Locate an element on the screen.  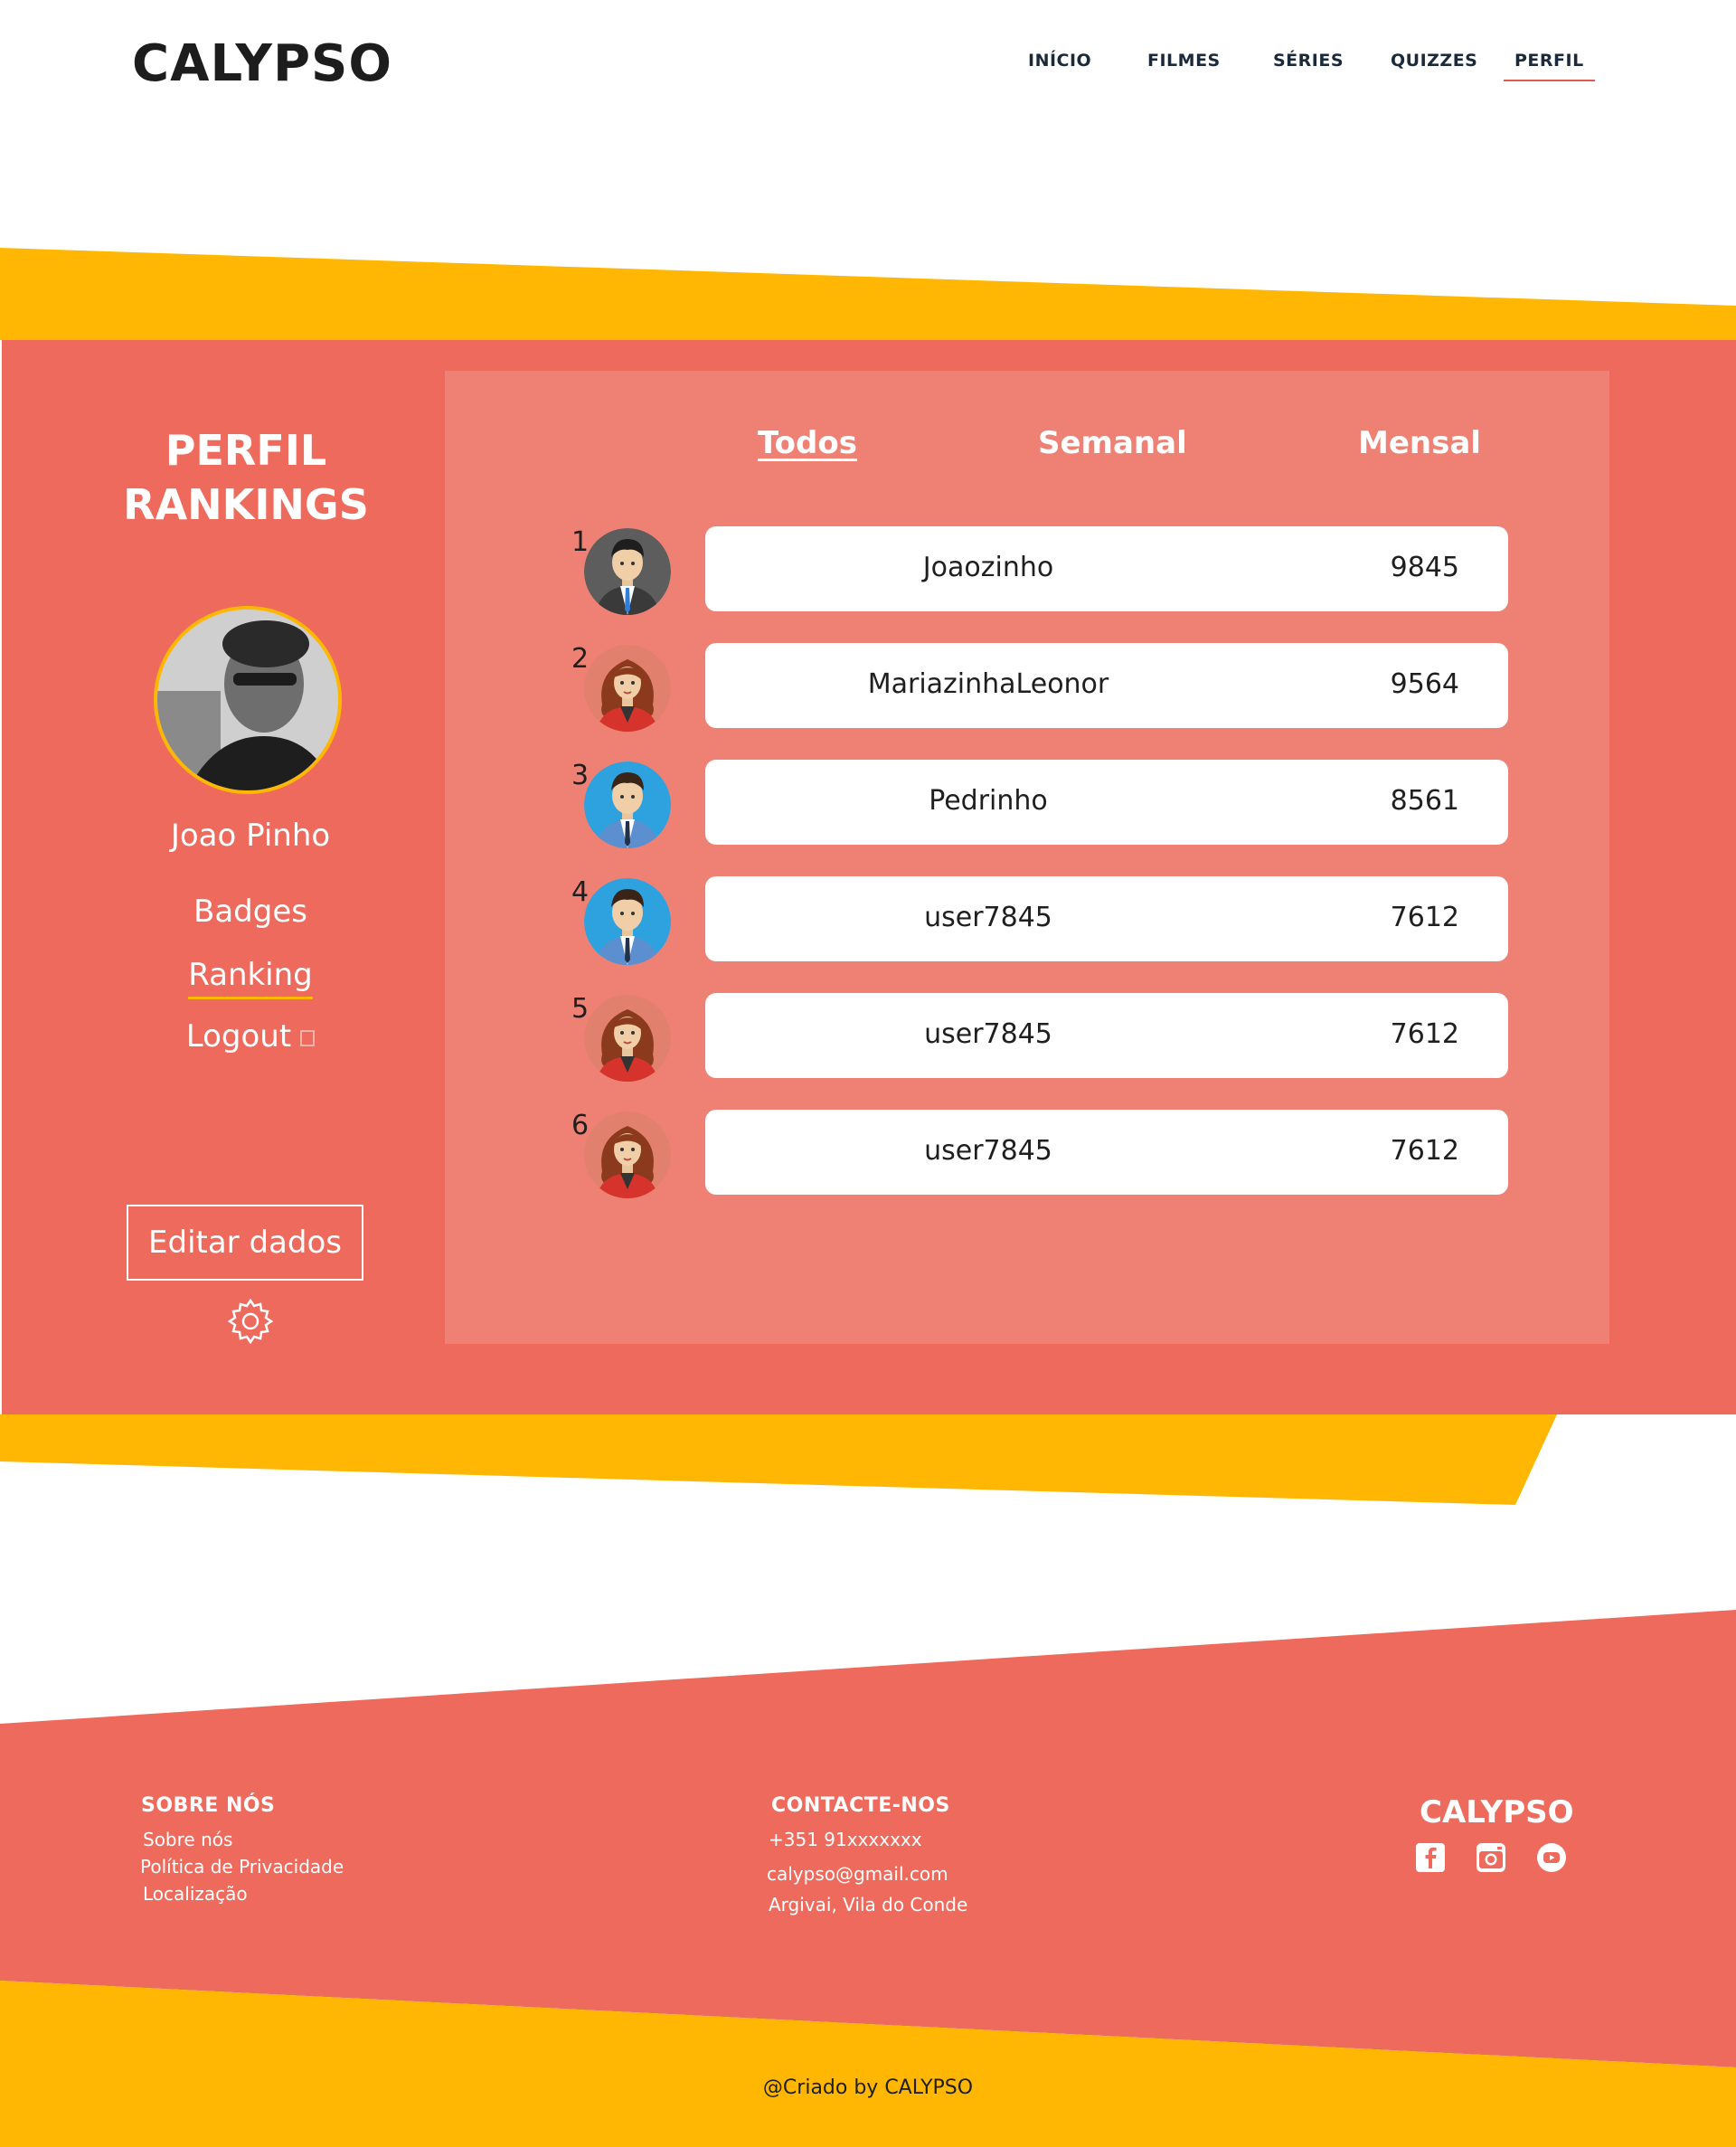
ranking-row: 4 user7845 7612 is located at coordinates (1039, 921).